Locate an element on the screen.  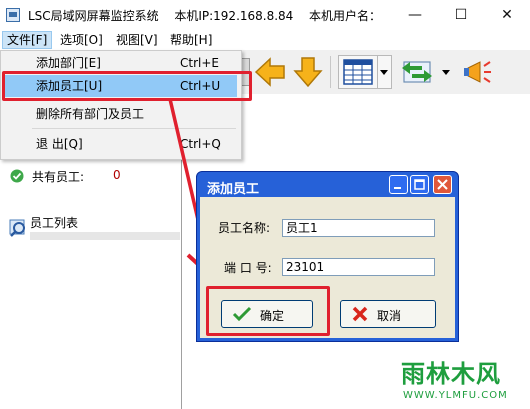
highlight-box-ok is located at coordinates (268, 311).